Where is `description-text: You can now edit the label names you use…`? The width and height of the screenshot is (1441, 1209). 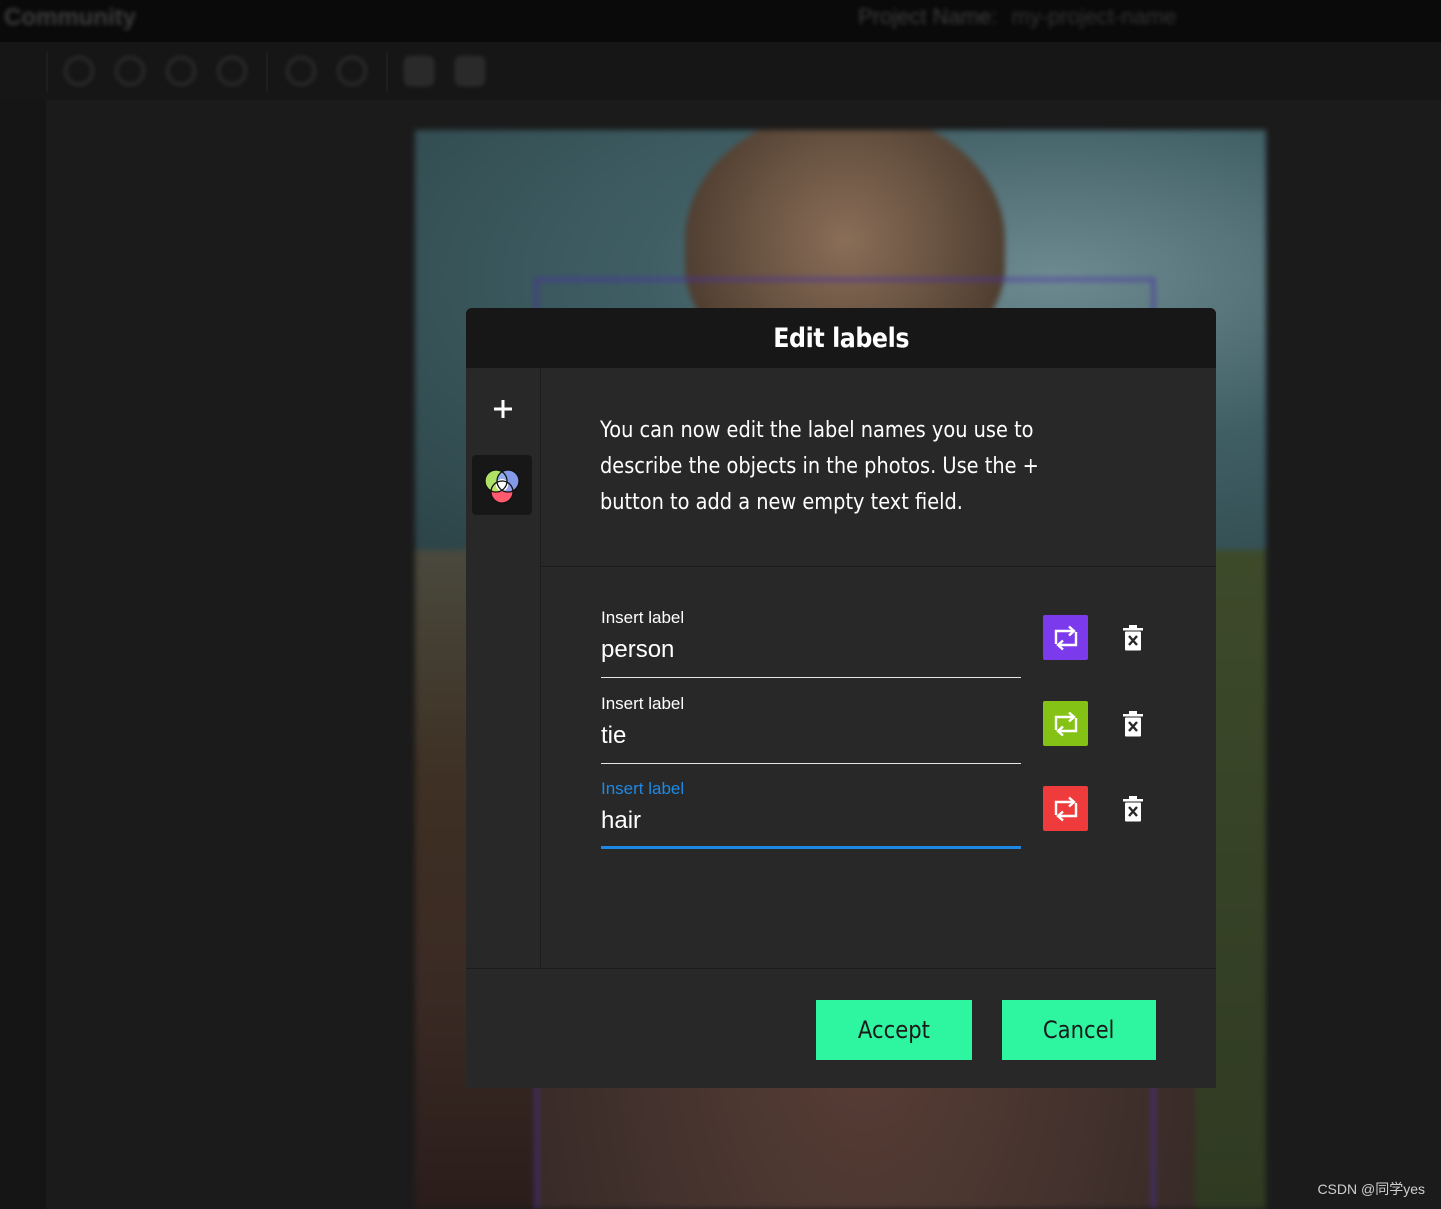 description-text: You can now edit the label names you use… is located at coordinates (819, 466).